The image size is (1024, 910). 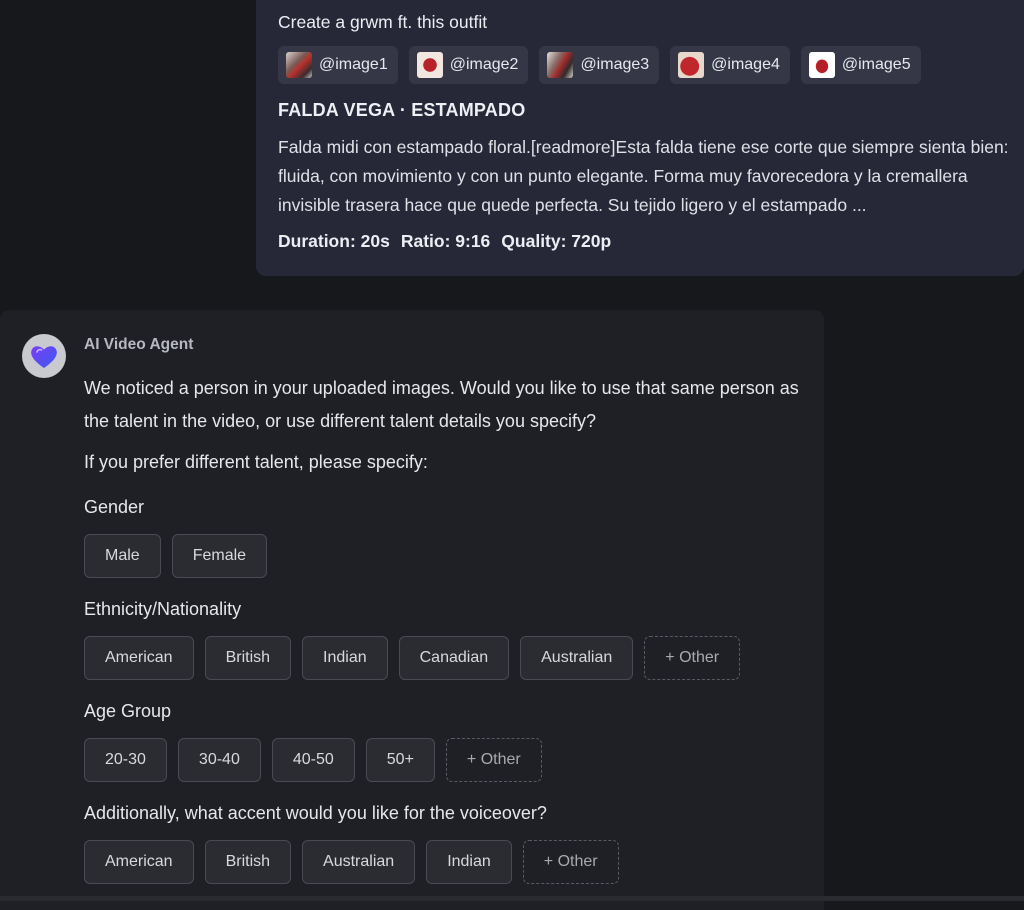 What do you see at coordinates (114, 507) in the screenshot?
I see `gender-label: Gender` at bounding box center [114, 507].